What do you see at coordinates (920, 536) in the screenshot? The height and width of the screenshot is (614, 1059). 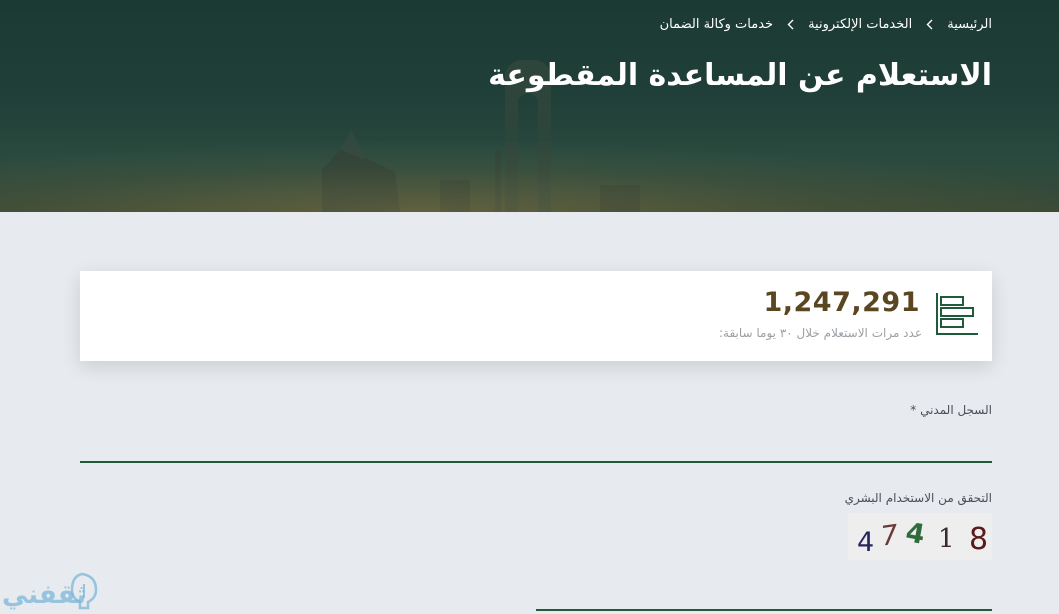 I see `captcha-image: 4 7 4 1 8` at bounding box center [920, 536].